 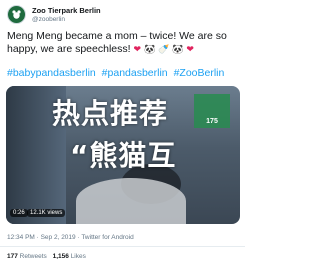 I want to click on keeper-shape, so click(x=131, y=201).